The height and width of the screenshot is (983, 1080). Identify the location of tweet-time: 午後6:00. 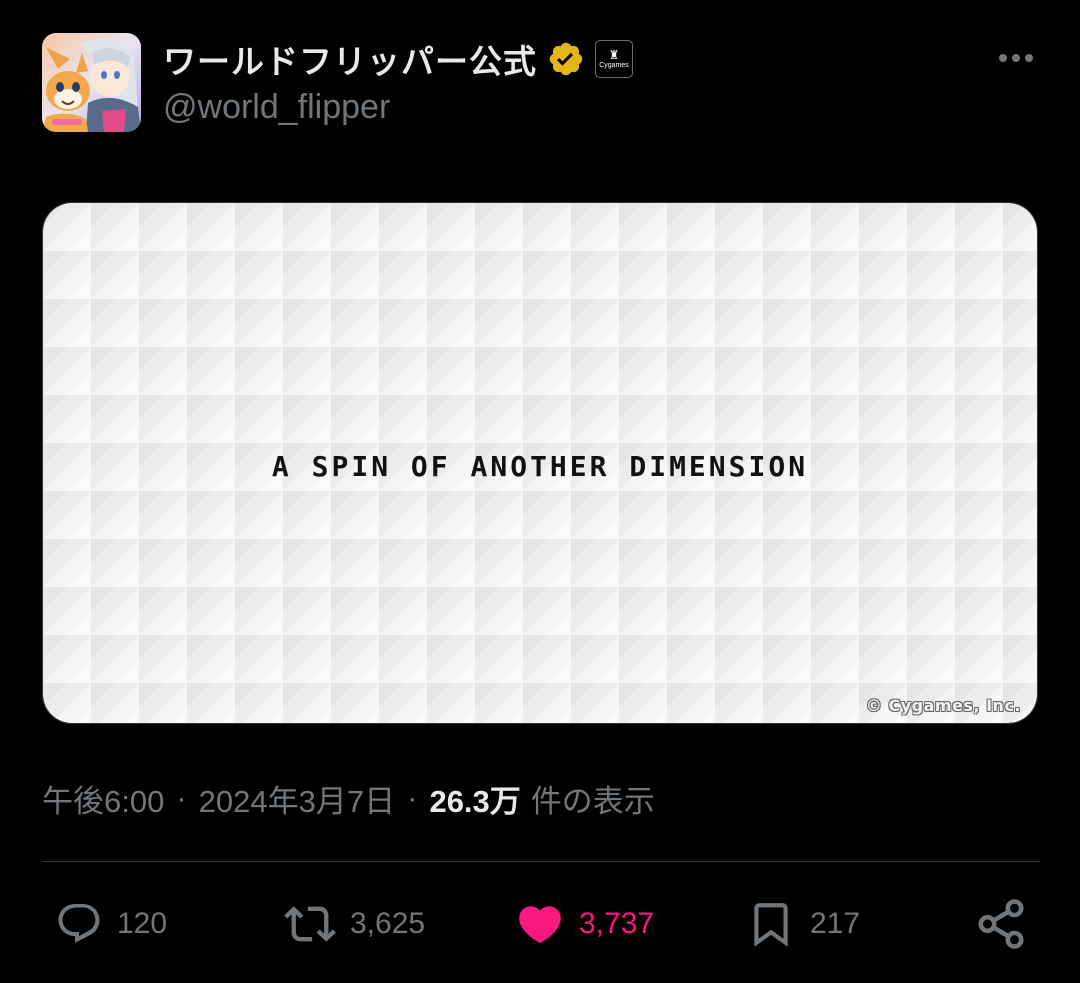
(103, 798).